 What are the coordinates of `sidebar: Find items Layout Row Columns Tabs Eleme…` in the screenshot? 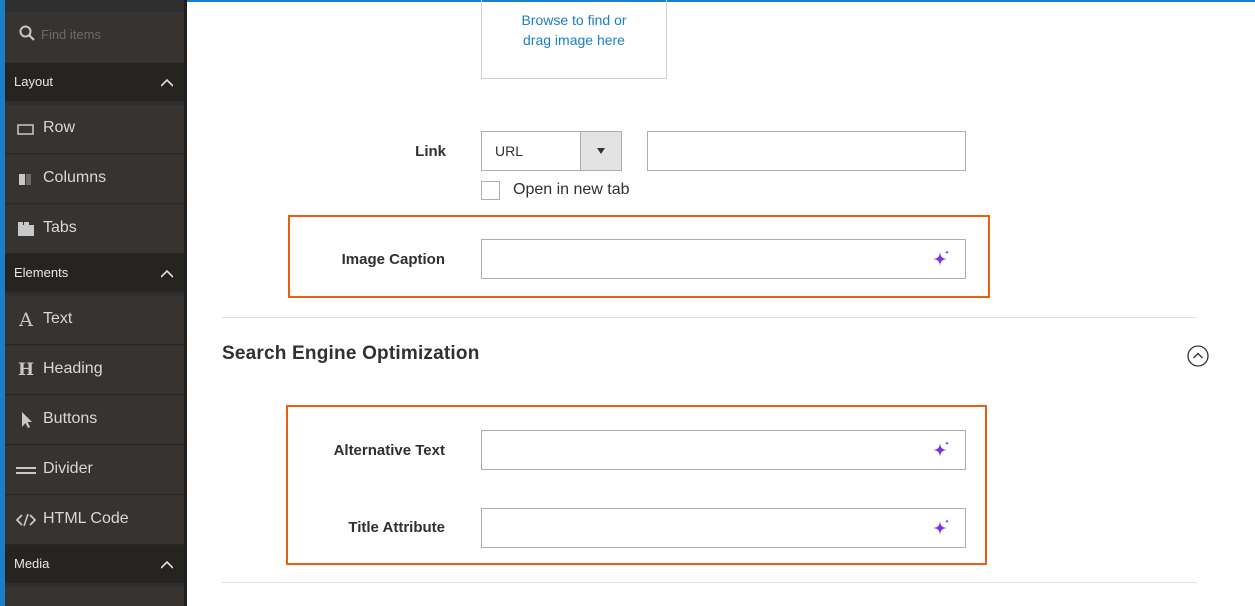 It's located at (93, 303).